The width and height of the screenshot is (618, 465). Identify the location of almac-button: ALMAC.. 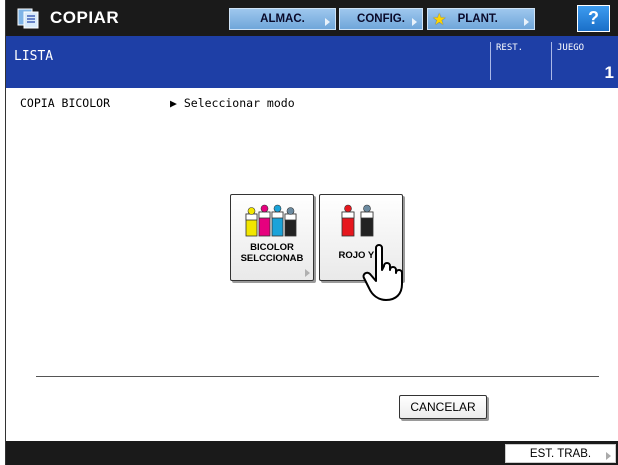
(282, 19).